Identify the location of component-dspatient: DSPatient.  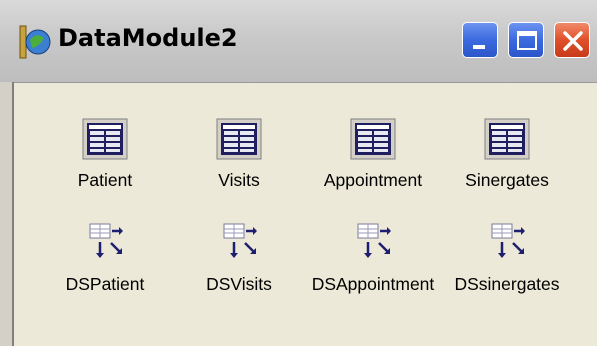
(105, 257).